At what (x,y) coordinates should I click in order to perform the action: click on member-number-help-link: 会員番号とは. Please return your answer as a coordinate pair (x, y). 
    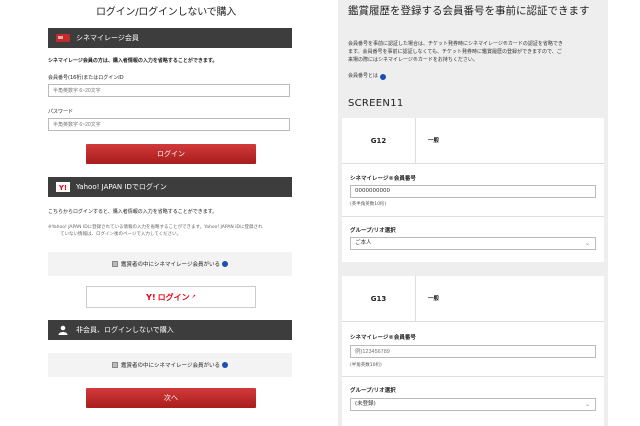
    Looking at the image, I should click on (367, 76).